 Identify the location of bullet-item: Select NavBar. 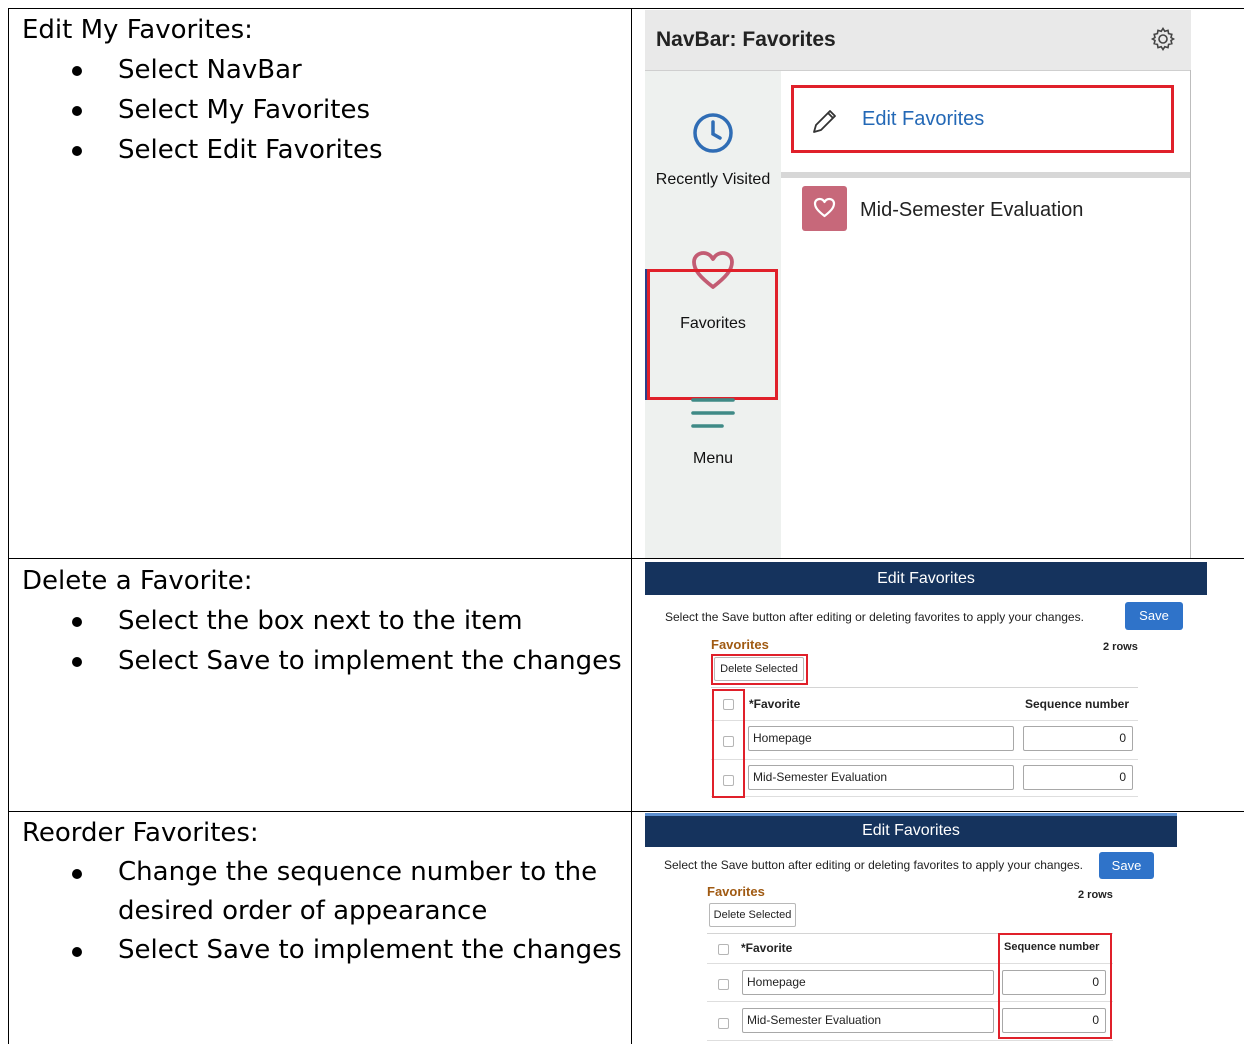
(202, 70).